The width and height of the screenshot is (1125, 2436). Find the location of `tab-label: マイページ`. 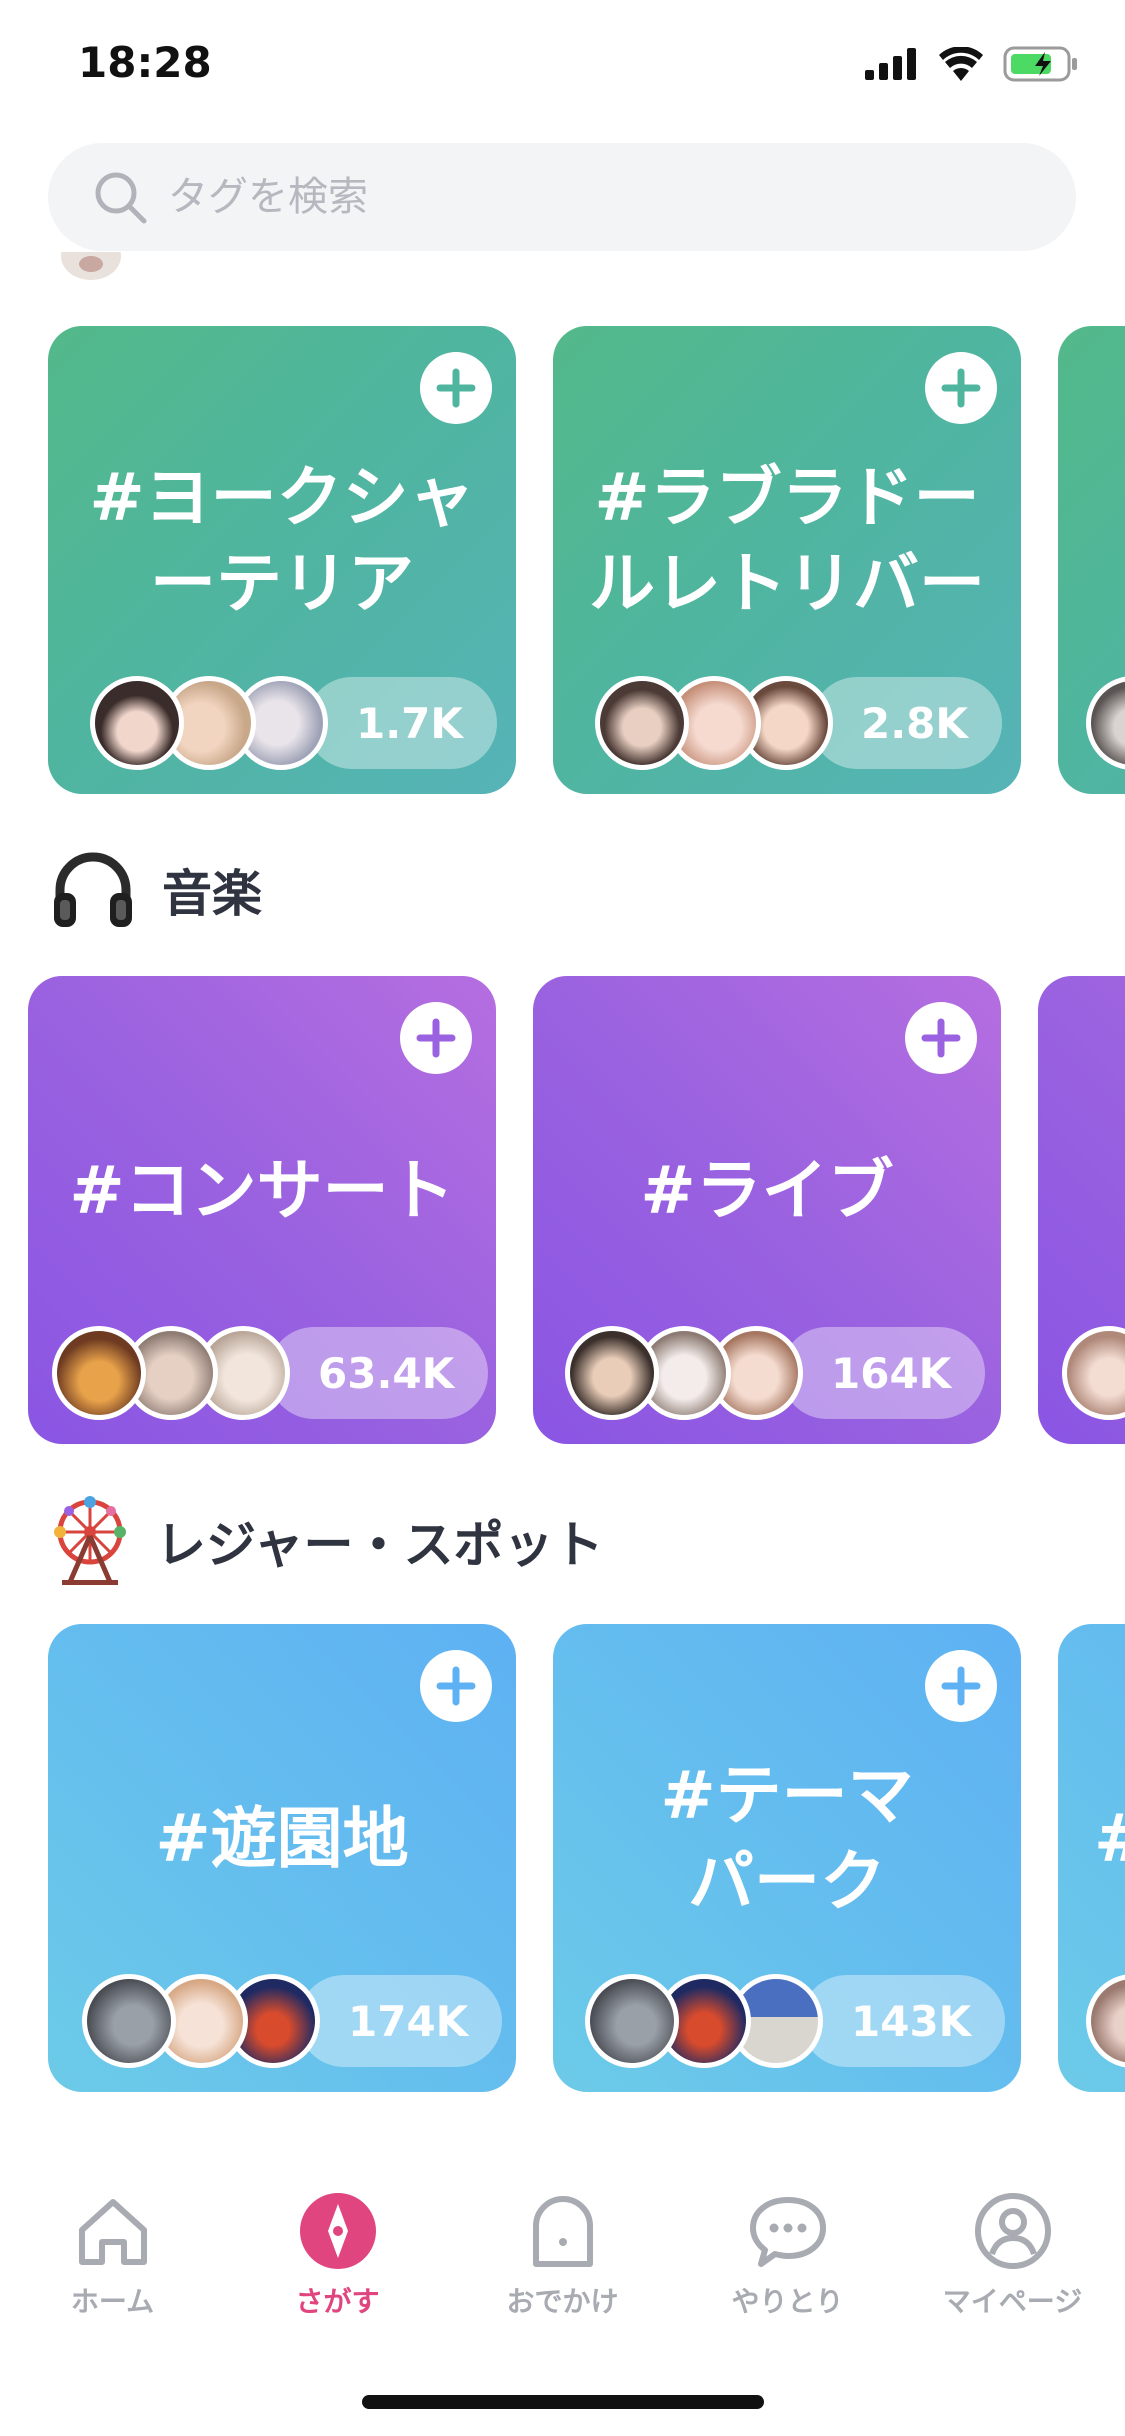

tab-label: マイページ is located at coordinates (1012, 2301).